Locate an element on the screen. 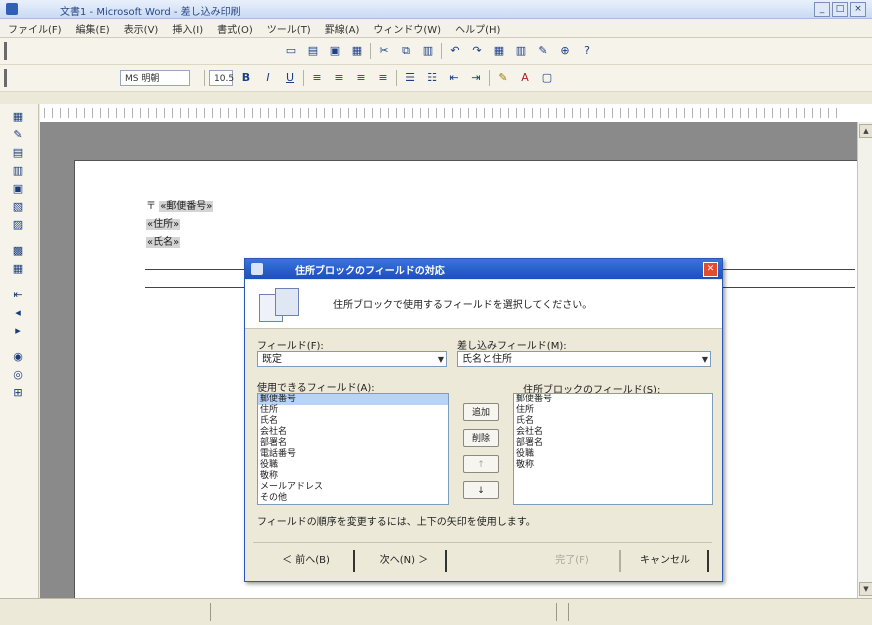 This screenshot has height=625, width=872. merge-field-address: «住所» is located at coordinates (163, 224).